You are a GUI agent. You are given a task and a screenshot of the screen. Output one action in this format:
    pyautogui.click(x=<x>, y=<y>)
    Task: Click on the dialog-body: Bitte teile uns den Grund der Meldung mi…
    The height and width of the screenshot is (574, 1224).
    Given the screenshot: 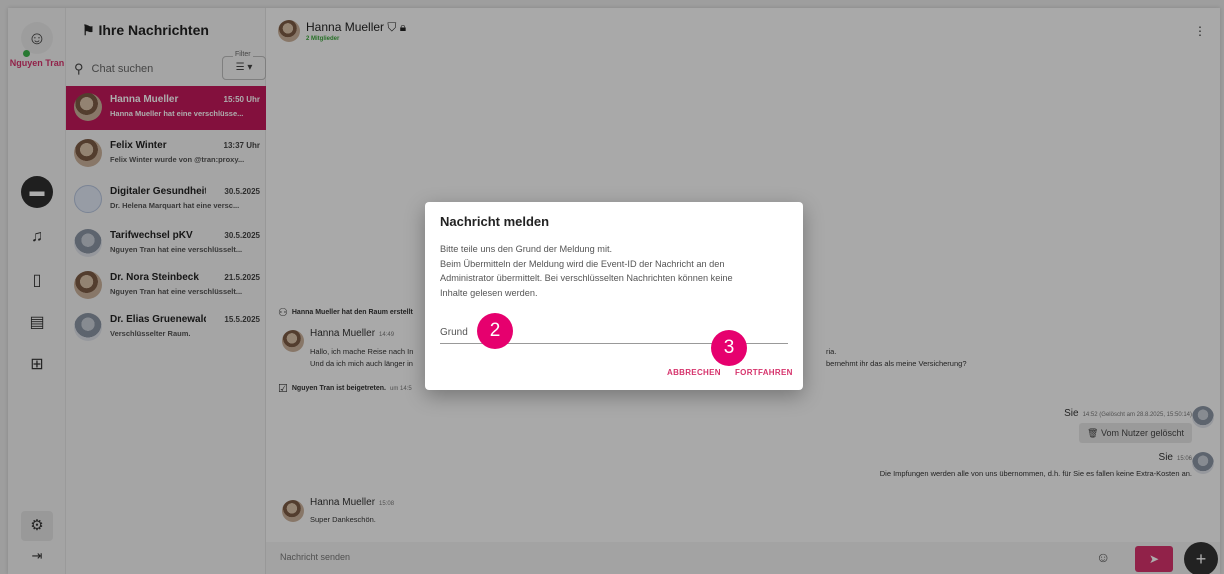 What is the action you would take?
    pyautogui.click(x=615, y=271)
    